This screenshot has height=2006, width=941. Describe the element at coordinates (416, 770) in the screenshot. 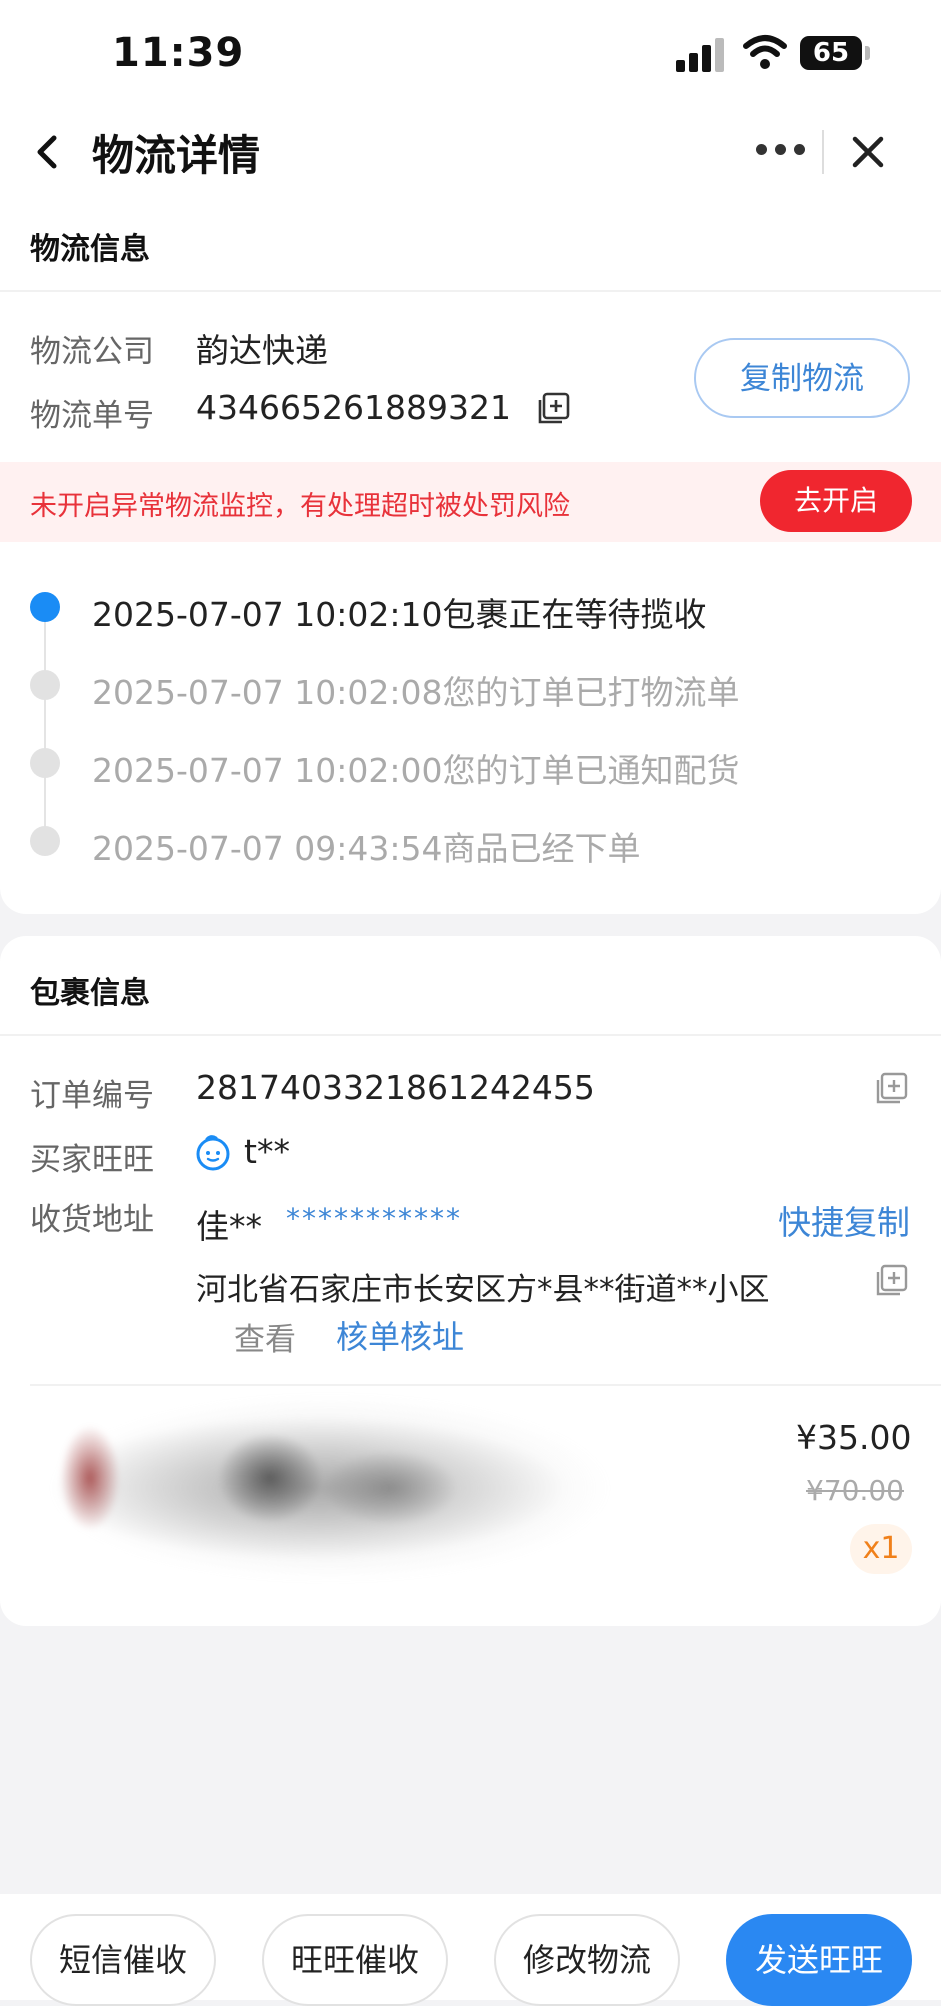

I see `timeline-entry: 2025-07-07 10:02:00您的订单已通知配货` at that location.